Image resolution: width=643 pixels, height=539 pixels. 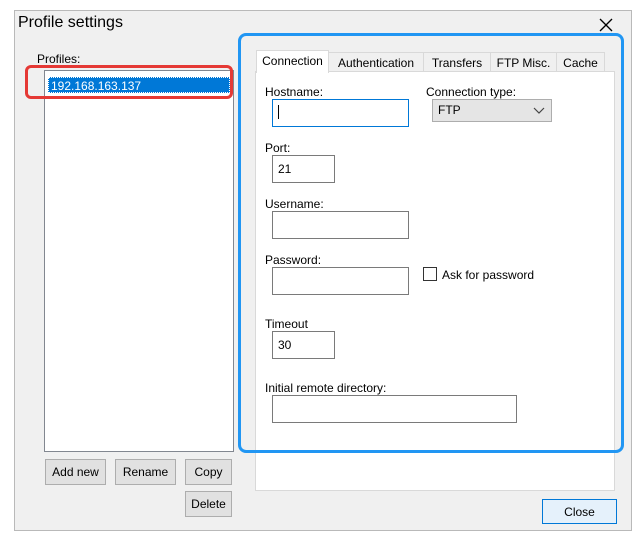 I want to click on add-new-button: Add new, so click(x=75, y=472).